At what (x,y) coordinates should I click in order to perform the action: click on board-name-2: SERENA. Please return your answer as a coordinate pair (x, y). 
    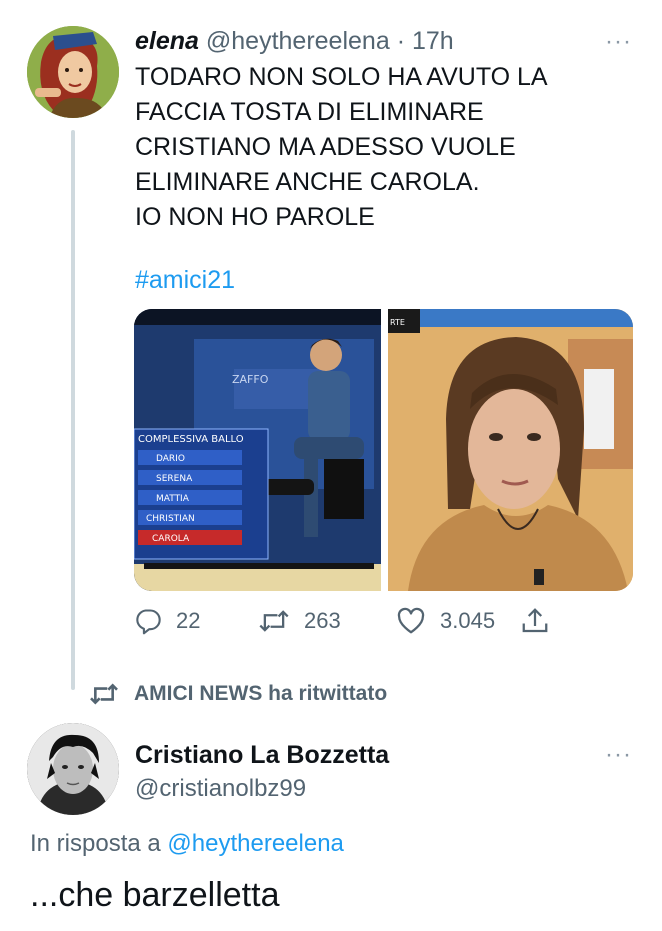
    Looking at the image, I should click on (174, 479).